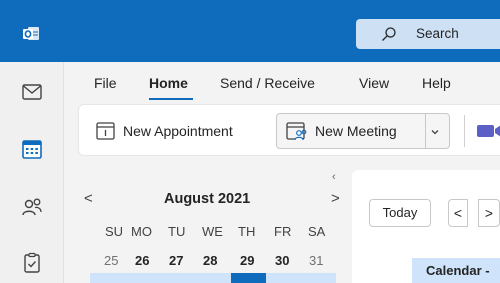 This screenshot has height=283, width=500. What do you see at coordinates (334, 177) in the screenshot?
I see `collapse-pane-chevron: ‹` at bounding box center [334, 177].